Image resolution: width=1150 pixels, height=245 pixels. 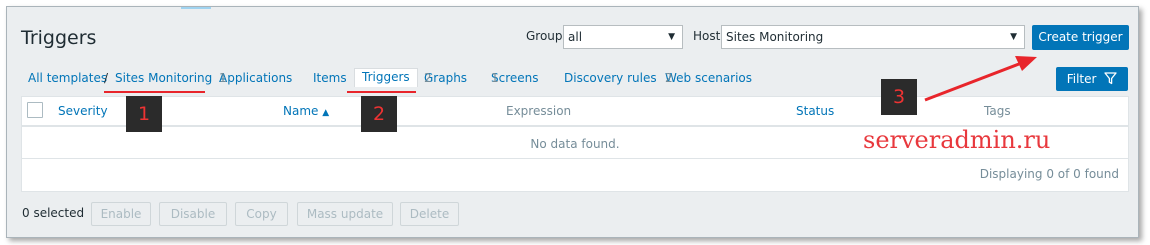 I want to click on annotation-arrow, so click(x=980, y=79).